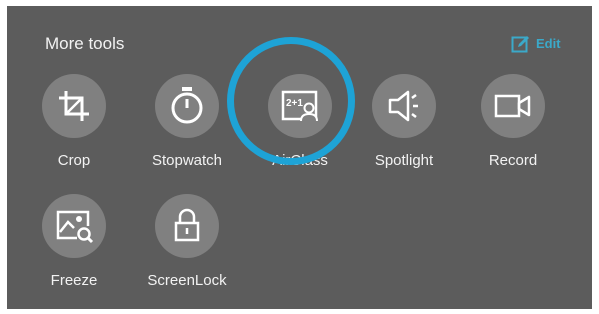  I want to click on stopwatch-icon, so click(187, 106).